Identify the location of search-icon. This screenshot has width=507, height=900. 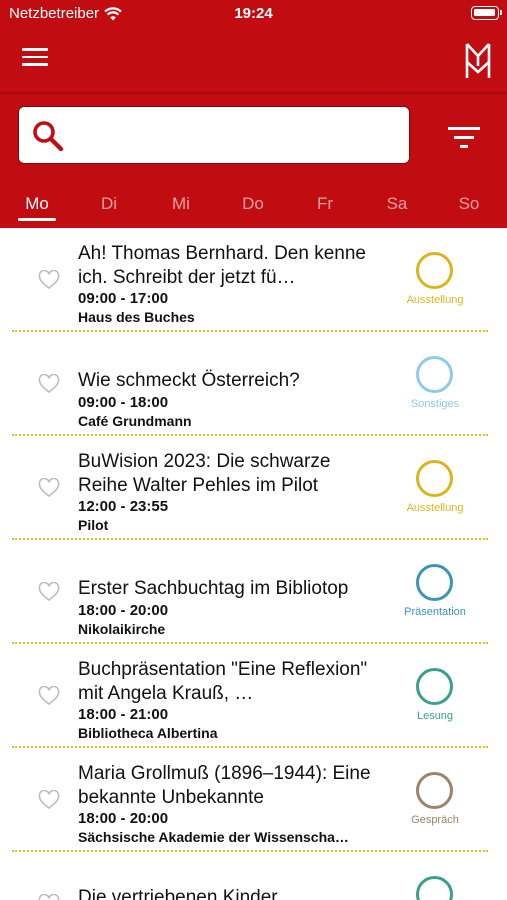
(48, 136).